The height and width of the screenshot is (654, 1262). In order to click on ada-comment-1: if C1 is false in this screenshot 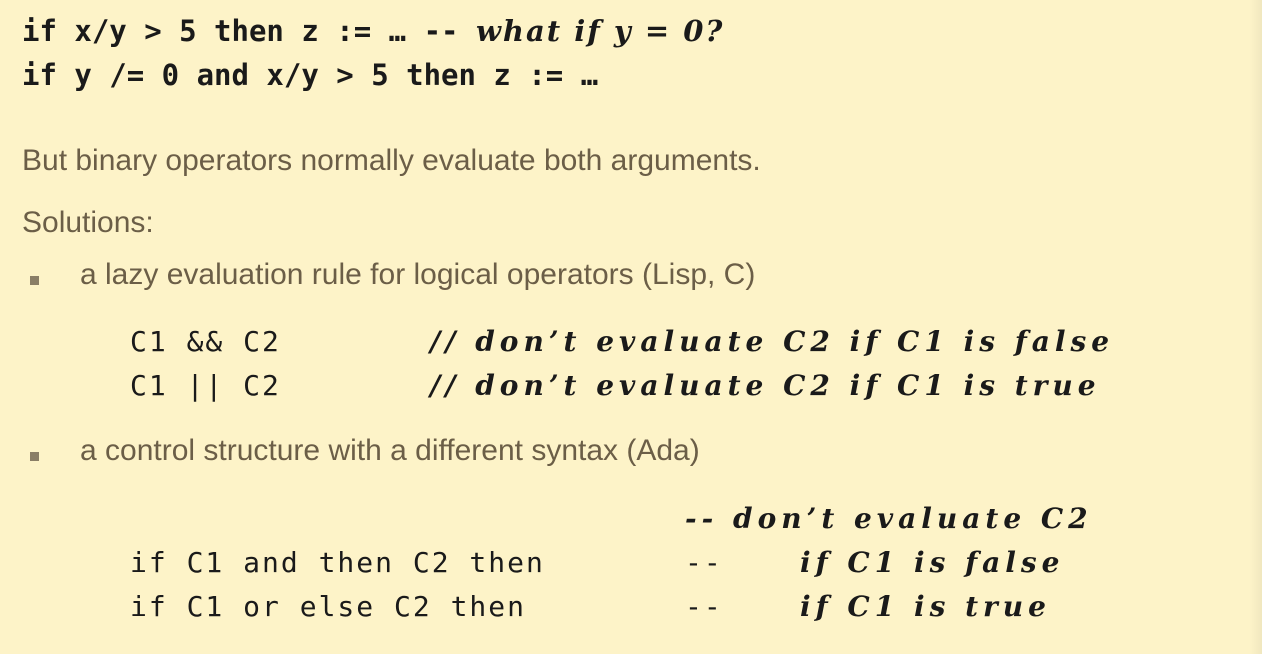, I will do `click(932, 562)`.